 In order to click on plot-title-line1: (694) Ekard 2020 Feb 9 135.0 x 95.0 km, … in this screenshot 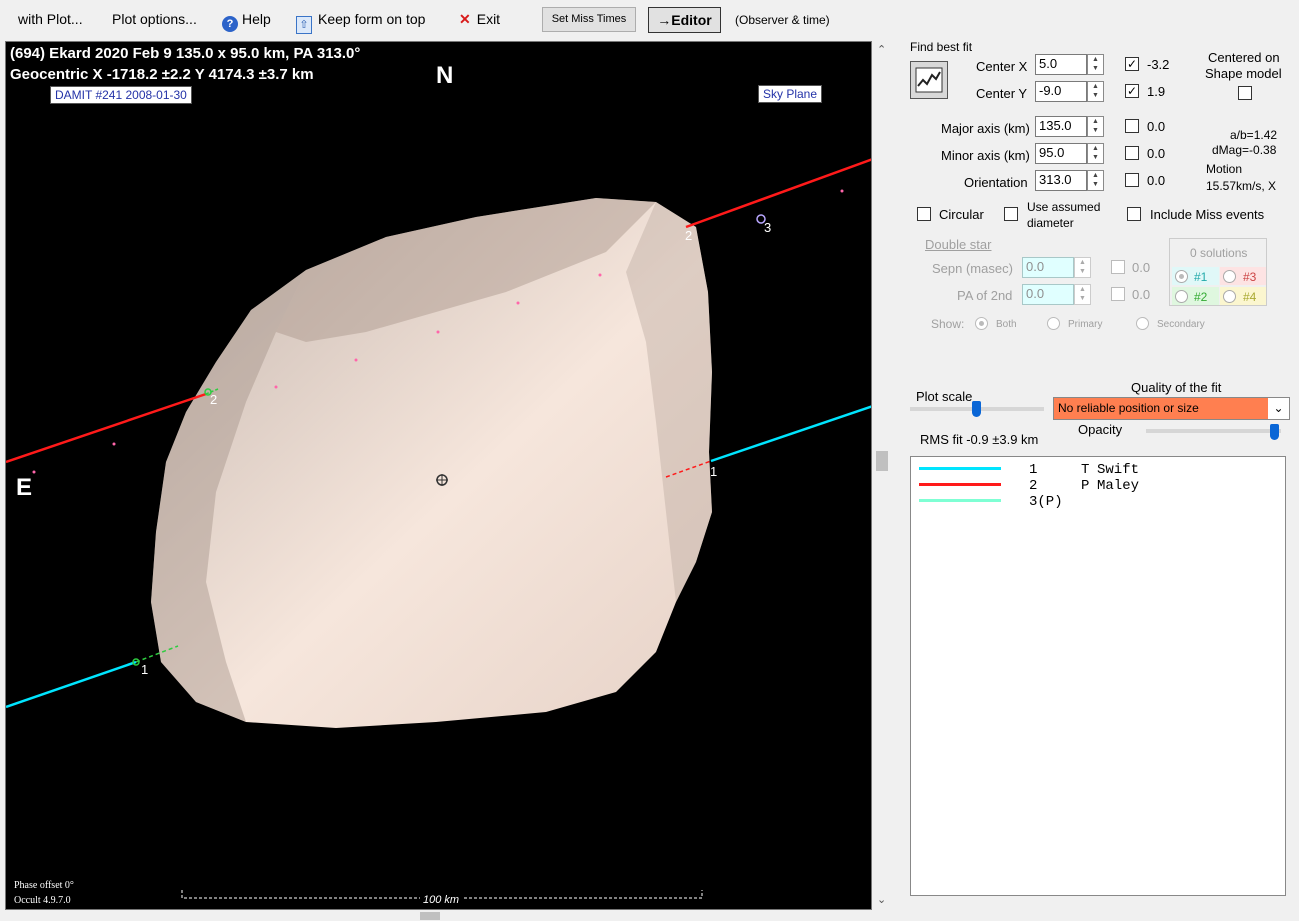, I will do `click(185, 53)`.